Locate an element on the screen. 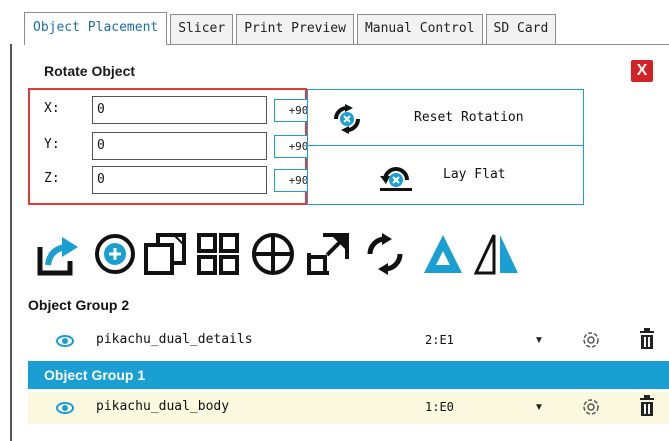  extruder-select: 2:E1 is located at coordinates (439, 340).